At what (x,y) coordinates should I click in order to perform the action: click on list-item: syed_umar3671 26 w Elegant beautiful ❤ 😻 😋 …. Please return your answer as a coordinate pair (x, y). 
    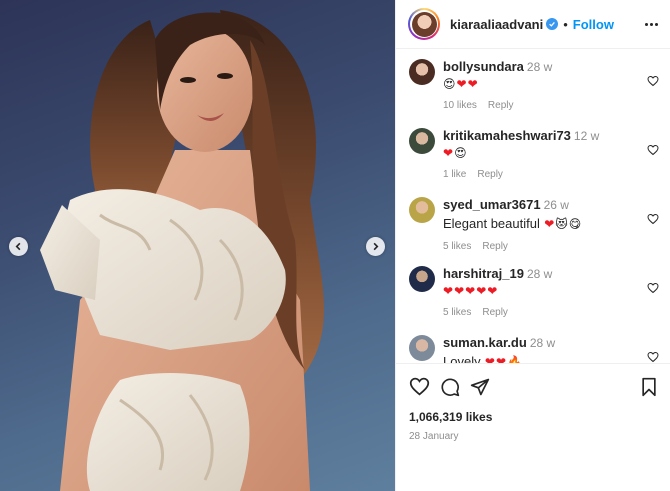
    Looking at the image, I should click on (533, 221).